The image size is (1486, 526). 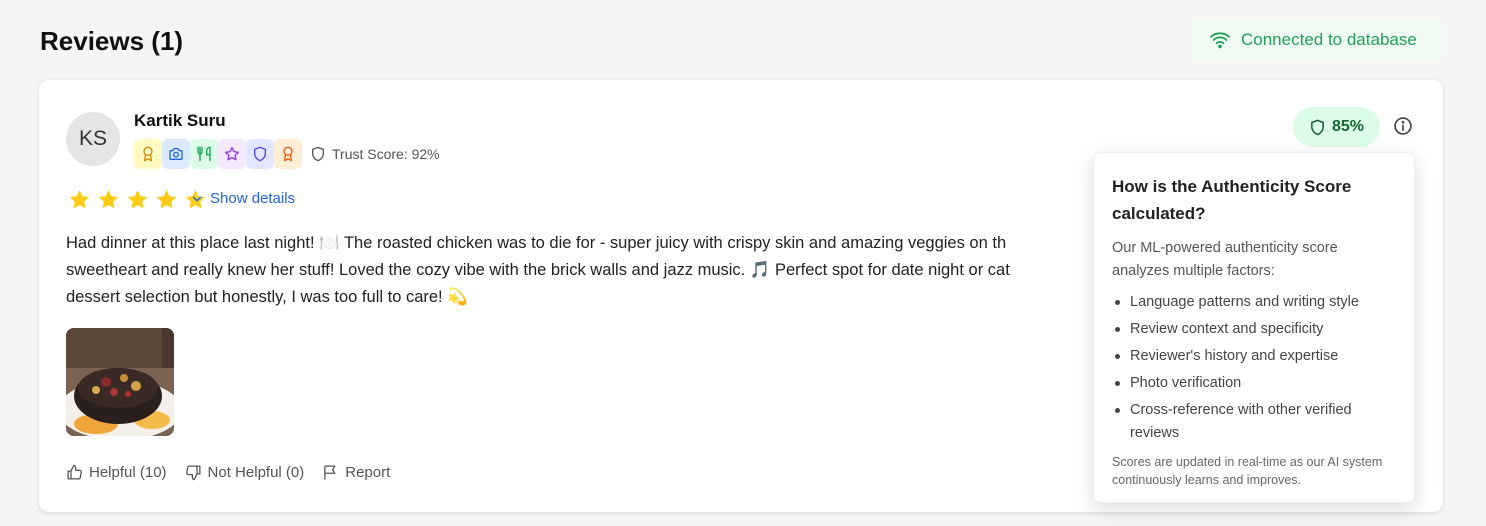 I want to click on report-label: Report, so click(x=368, y=472).